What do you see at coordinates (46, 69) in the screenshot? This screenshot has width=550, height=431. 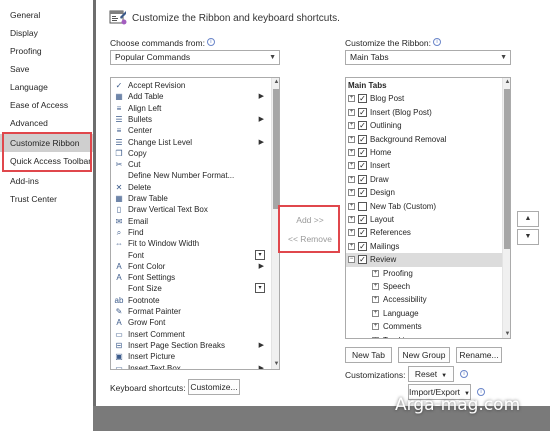 I see `sidebar-item-save: Save` at bounding box center [46, 69].